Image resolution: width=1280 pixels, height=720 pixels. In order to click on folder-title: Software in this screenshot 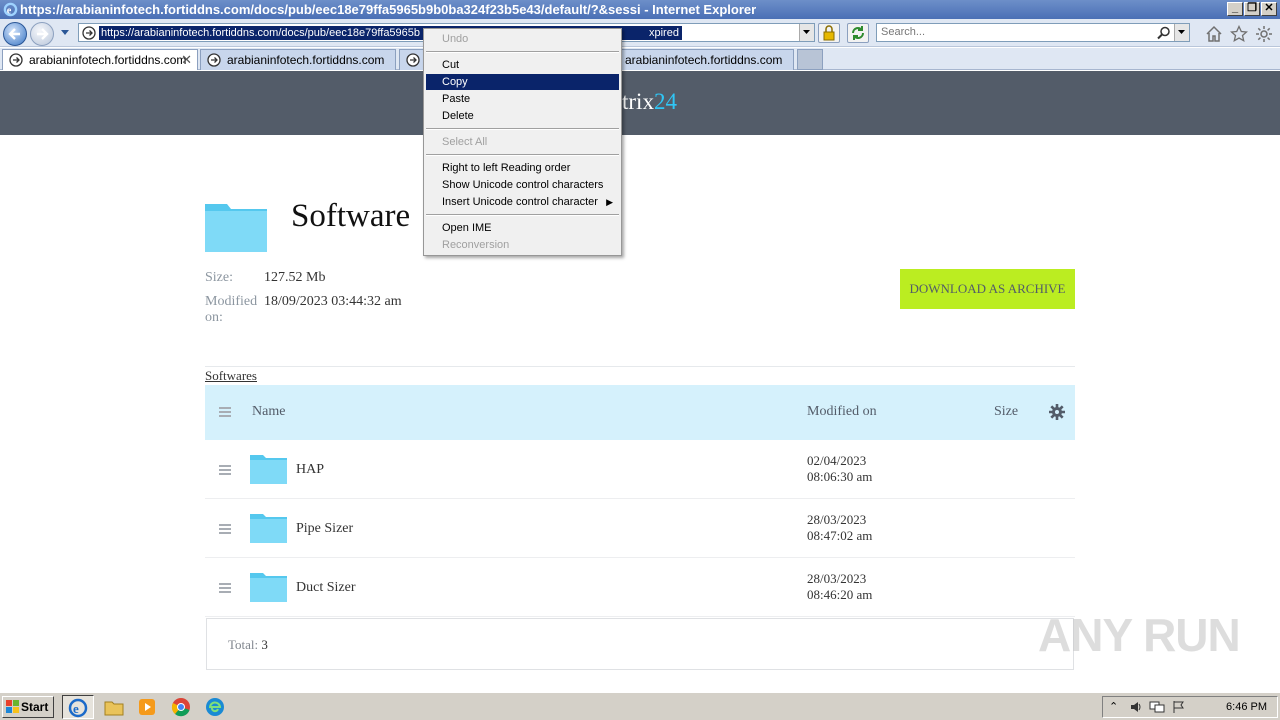, I will do `click(351, 216)`.